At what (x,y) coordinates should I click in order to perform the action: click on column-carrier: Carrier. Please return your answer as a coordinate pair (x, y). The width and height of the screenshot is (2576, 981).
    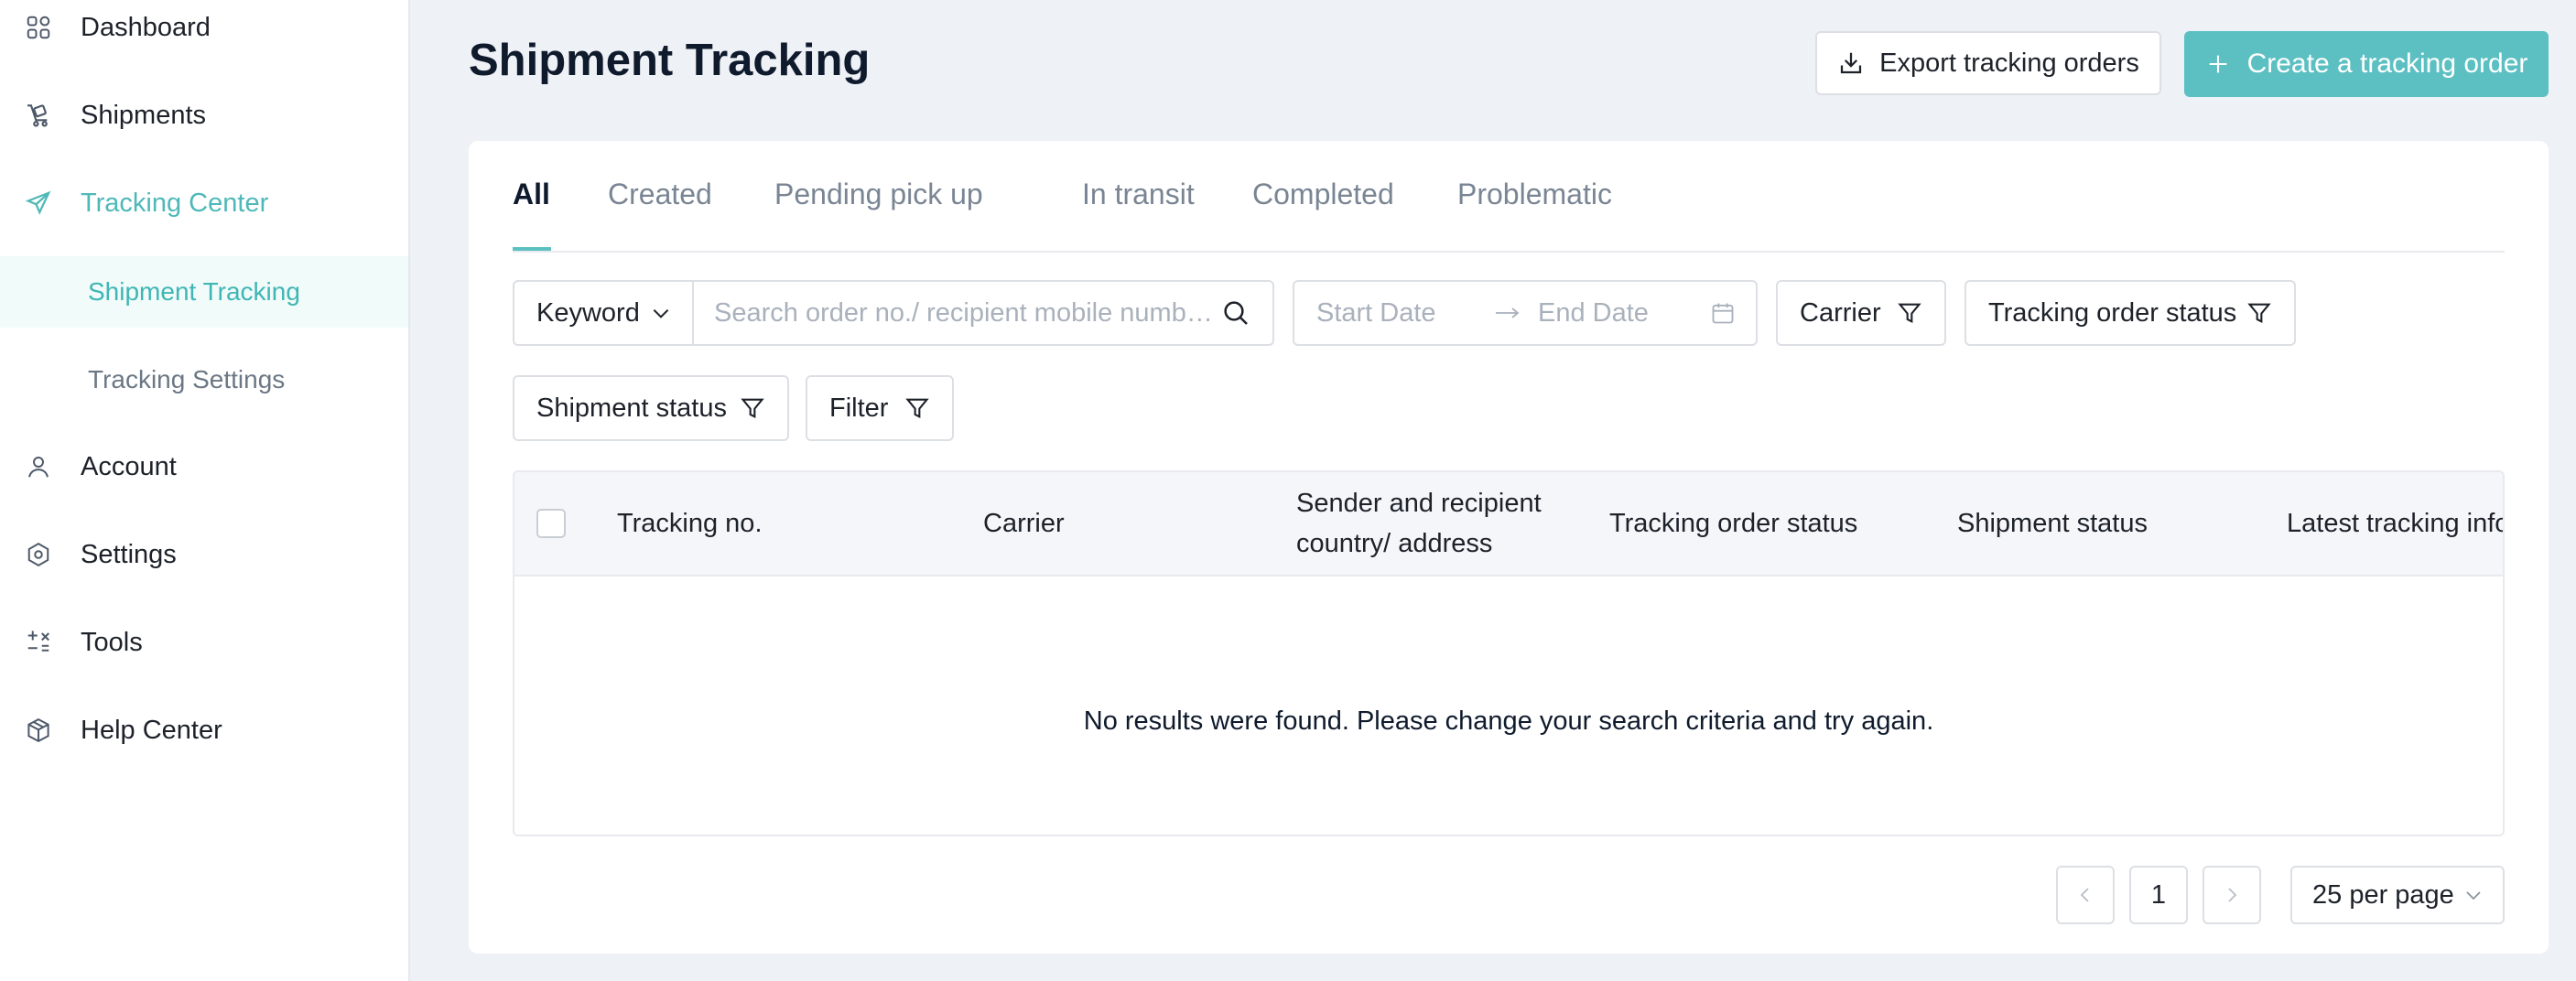
    Looking at the image, I should click on (1024, 523).